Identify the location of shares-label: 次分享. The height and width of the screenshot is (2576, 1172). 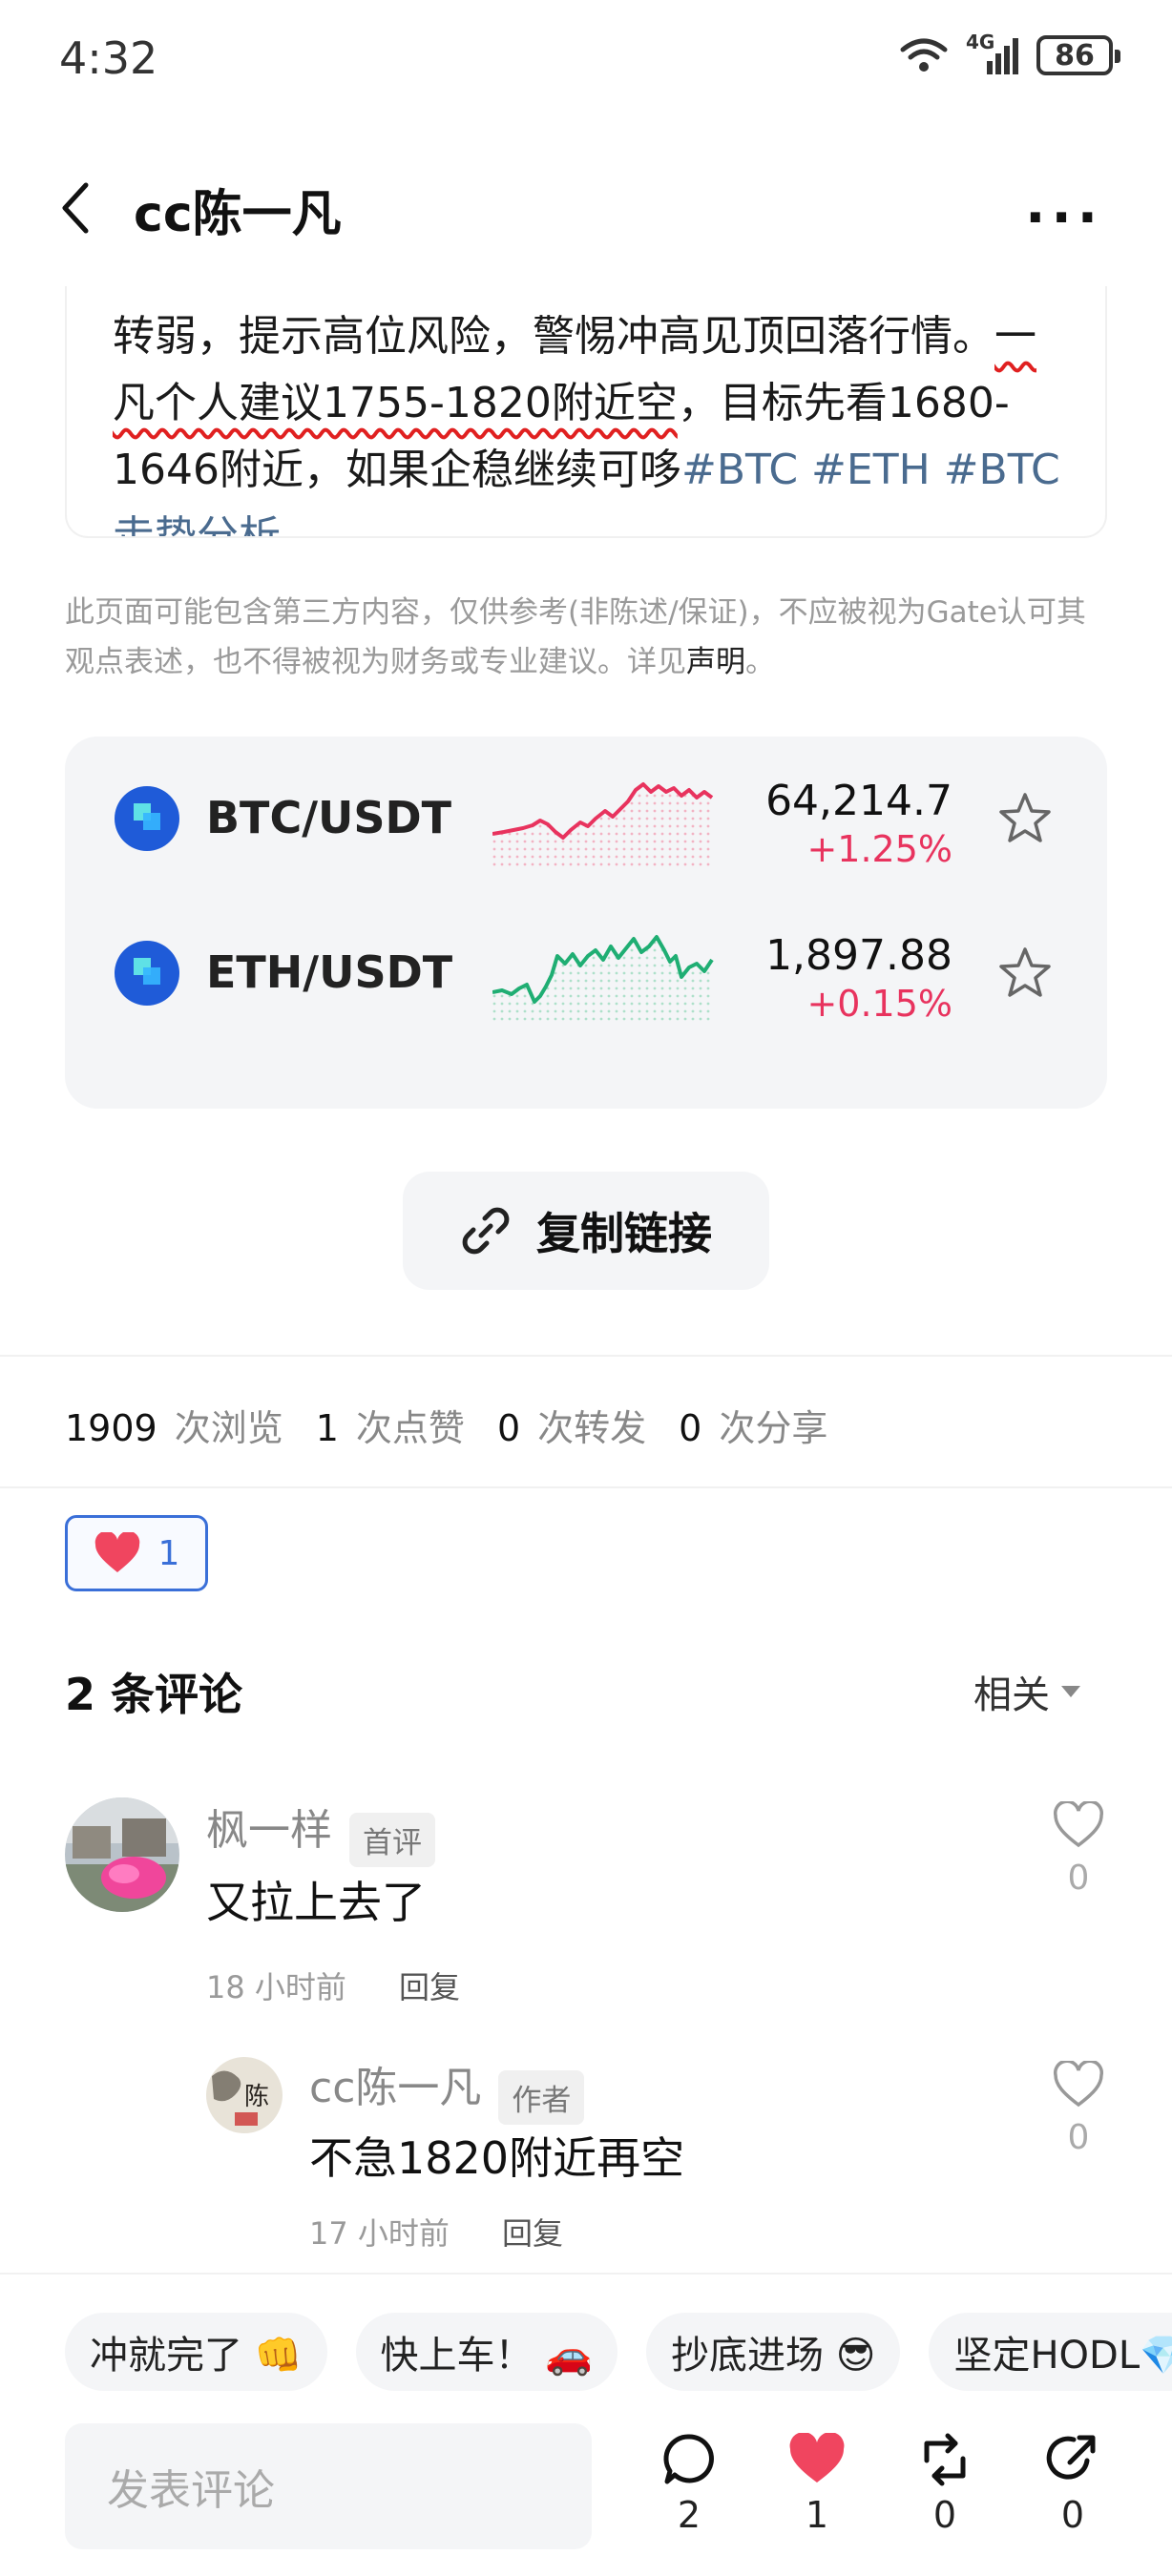
(773, 1428).